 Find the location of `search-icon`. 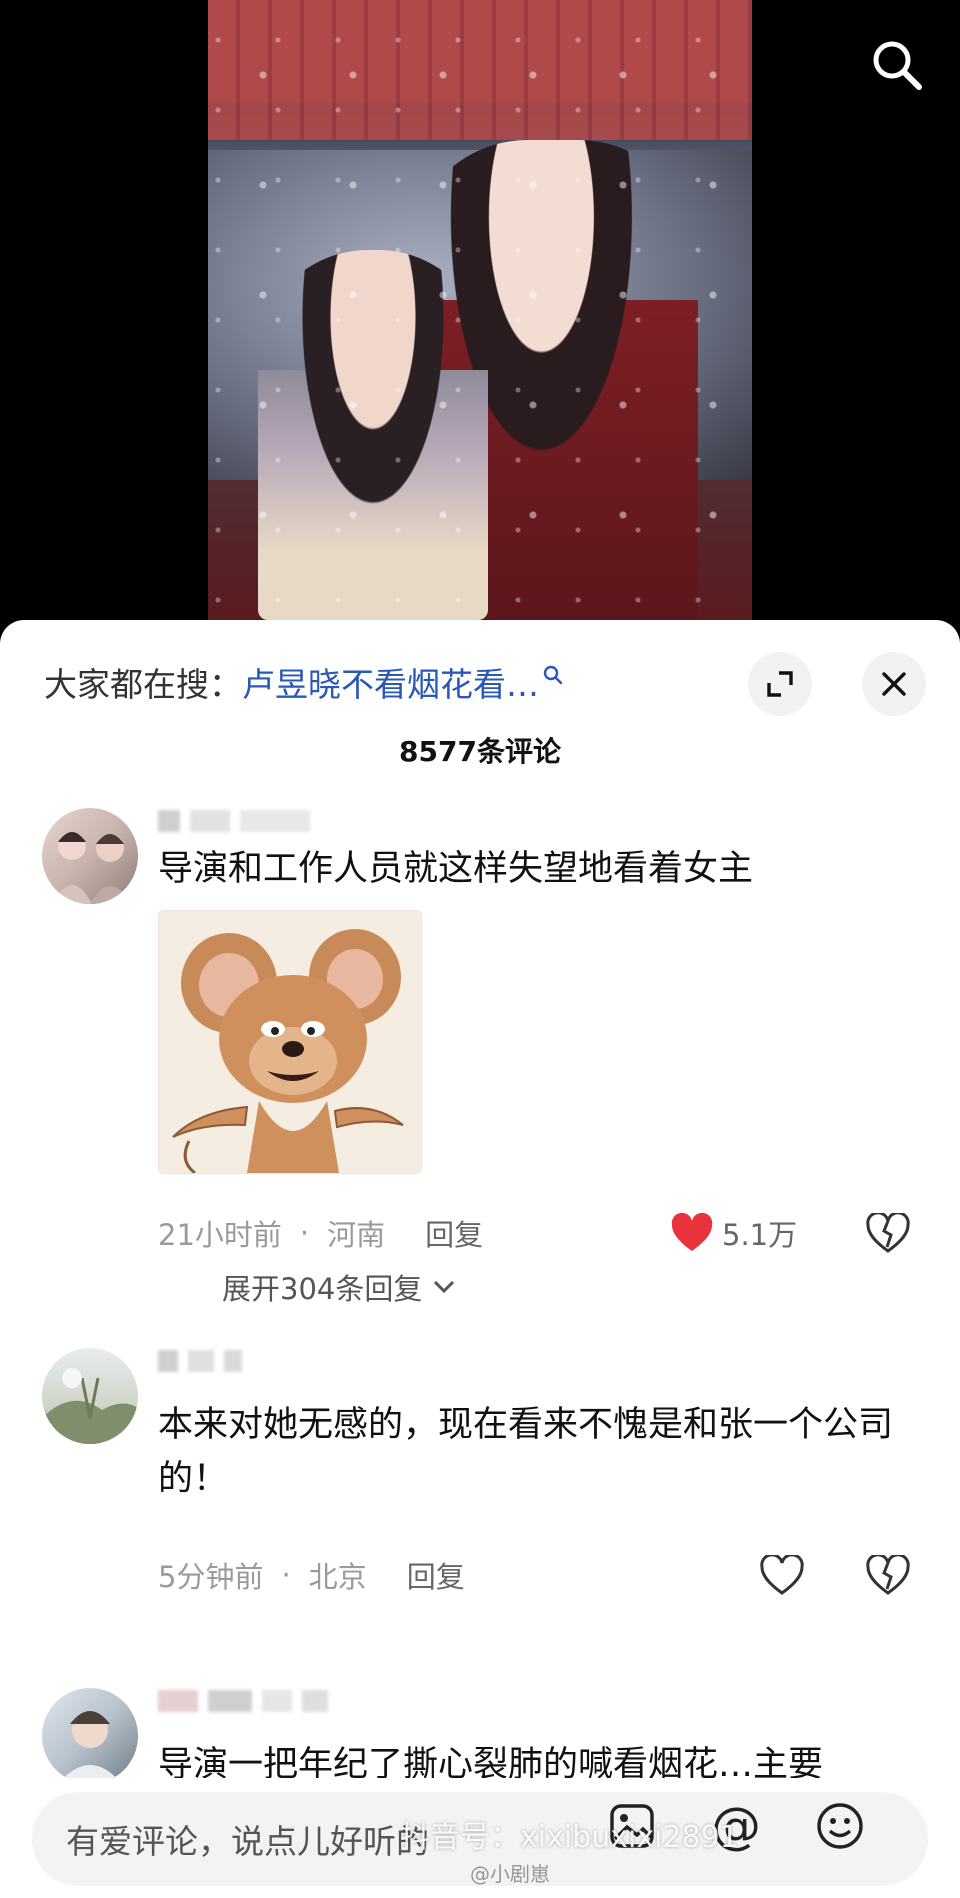

search-icon is located at coordinates (897, 65).